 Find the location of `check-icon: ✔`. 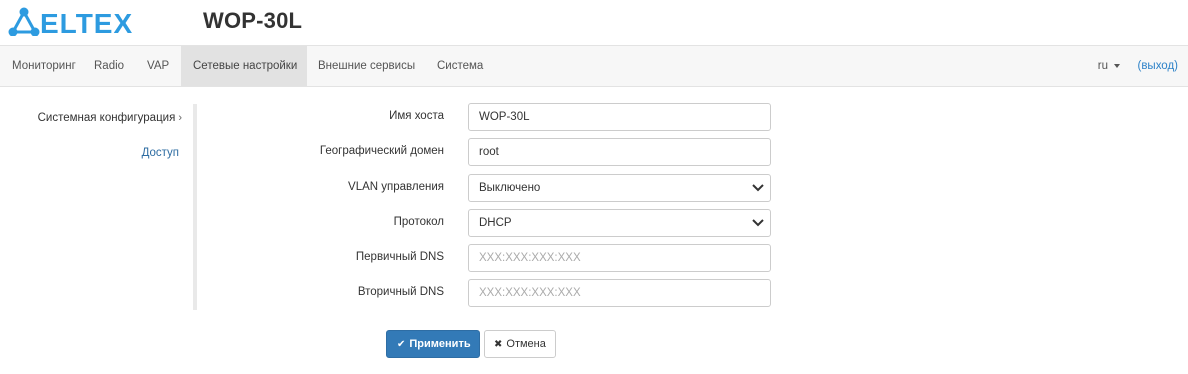

check-icon: ✔ is located at coordinates (401, 344).